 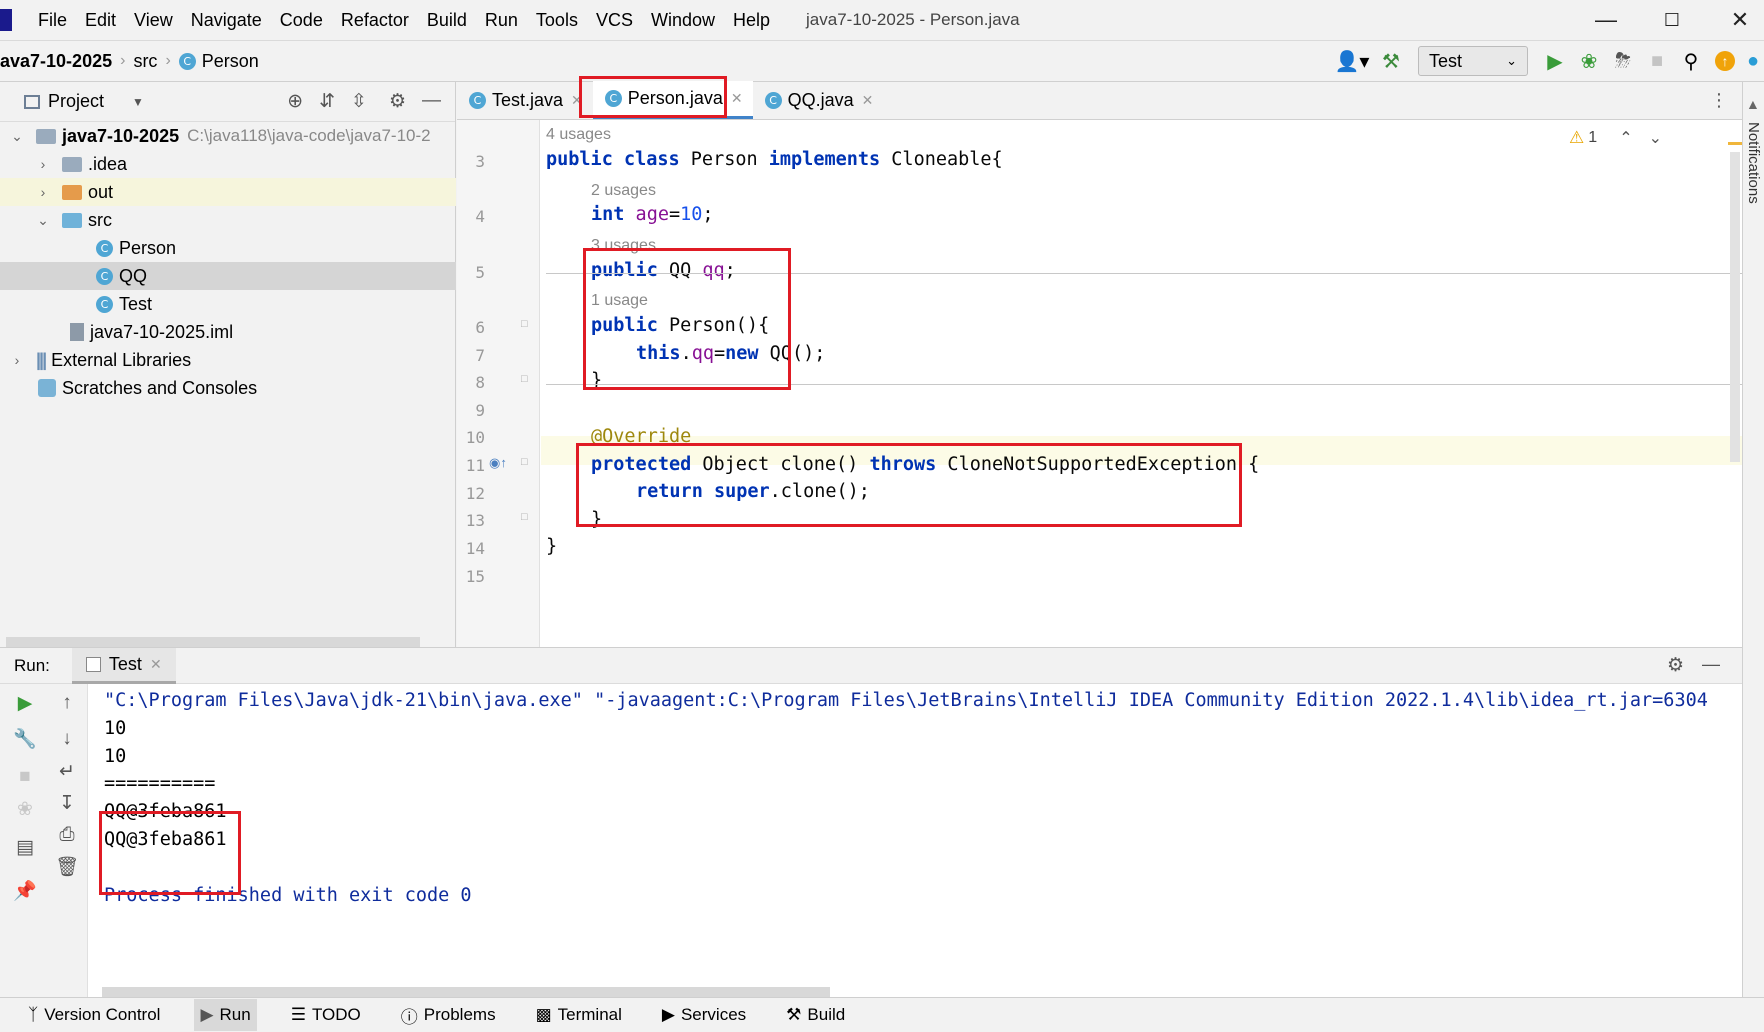 I want to click on overrides-method-icon: ◉↑, so click(x=498, y=463).